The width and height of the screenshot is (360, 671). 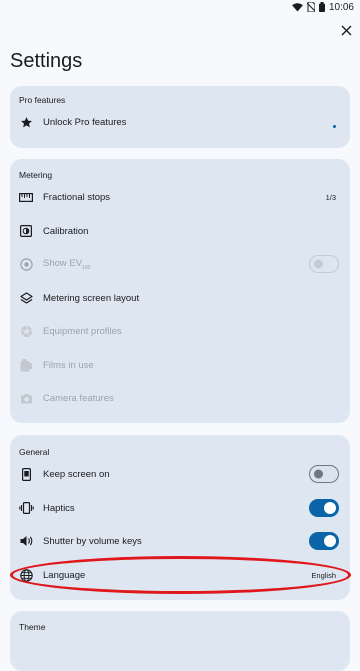 I want to click on calibration-label: Calibration, so click(x=66, y=231).